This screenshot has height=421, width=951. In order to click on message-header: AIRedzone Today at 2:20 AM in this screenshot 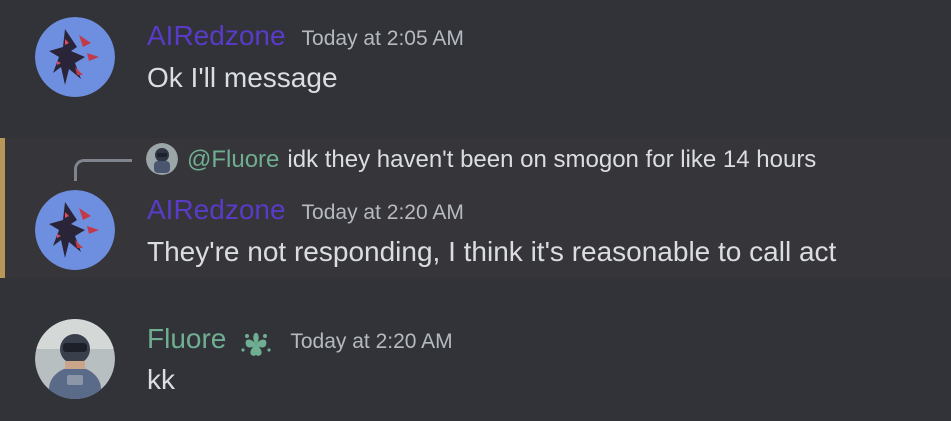, I will do `click(305, 210)`.